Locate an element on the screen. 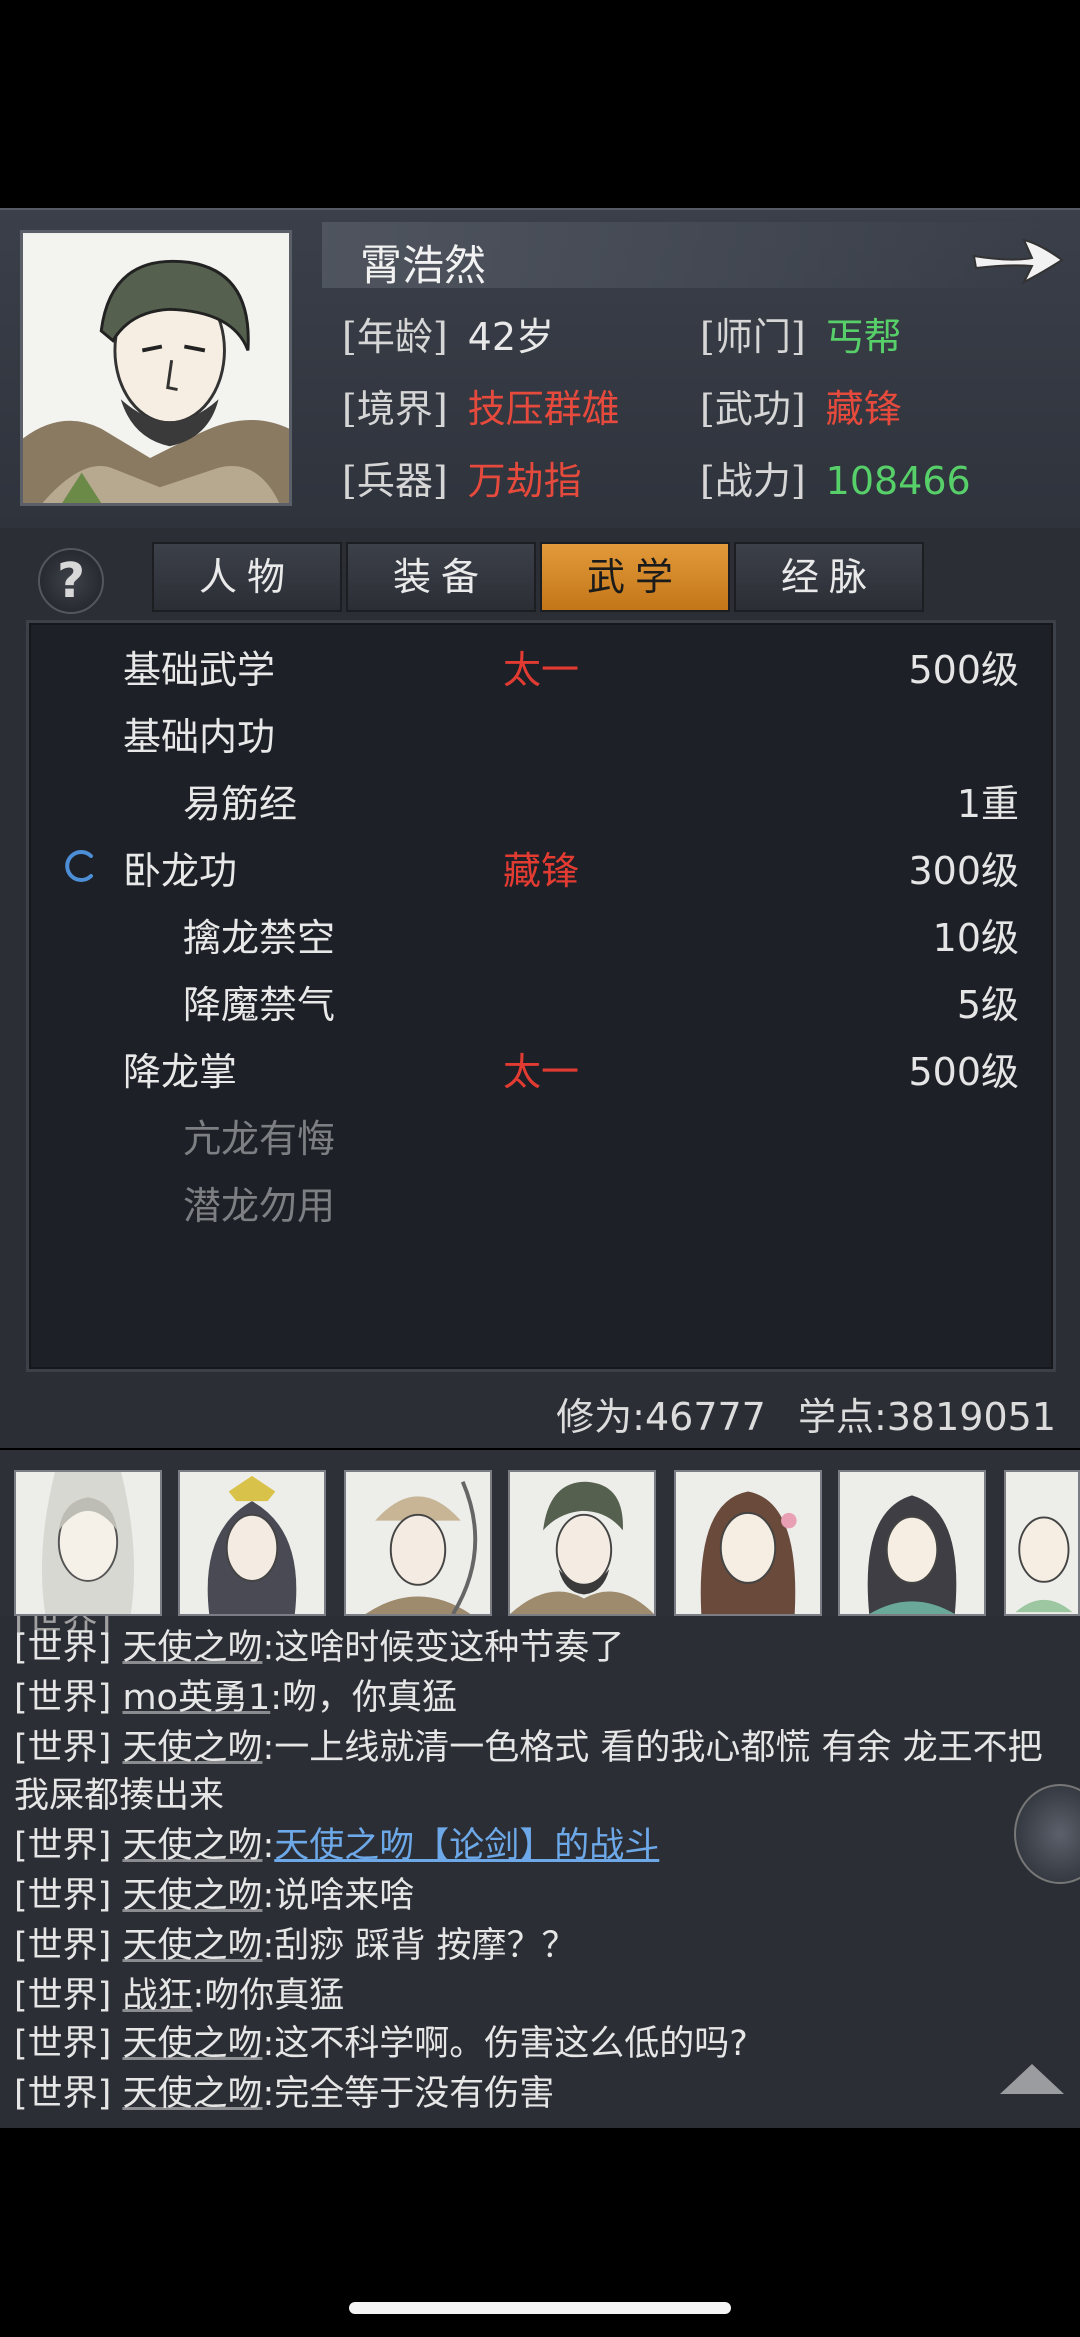  skill-name: 亢龙有悔 is located at coordinates (259, 1139).